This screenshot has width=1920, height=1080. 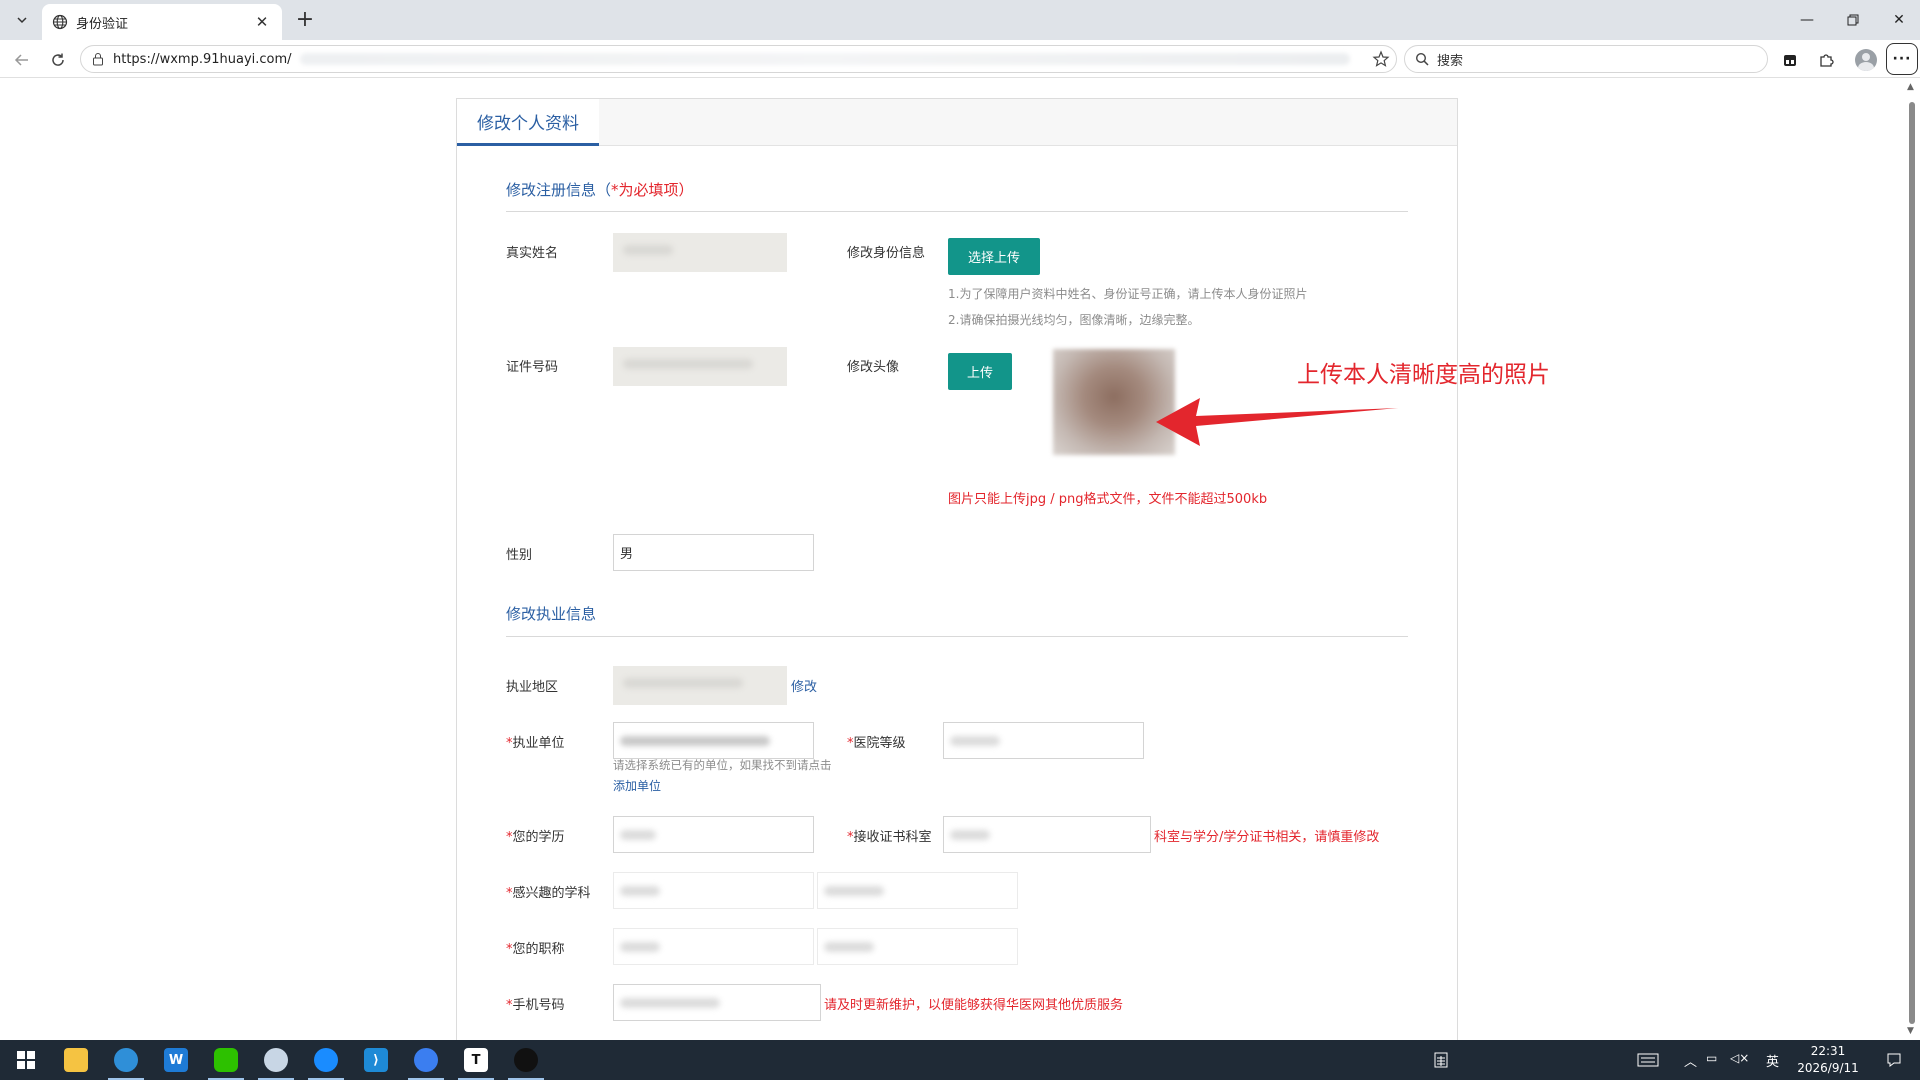 What do you see at coordinates (519, 555) in the screenshot?
I see `gender-label: 性别` at bounding box center [519, 555].